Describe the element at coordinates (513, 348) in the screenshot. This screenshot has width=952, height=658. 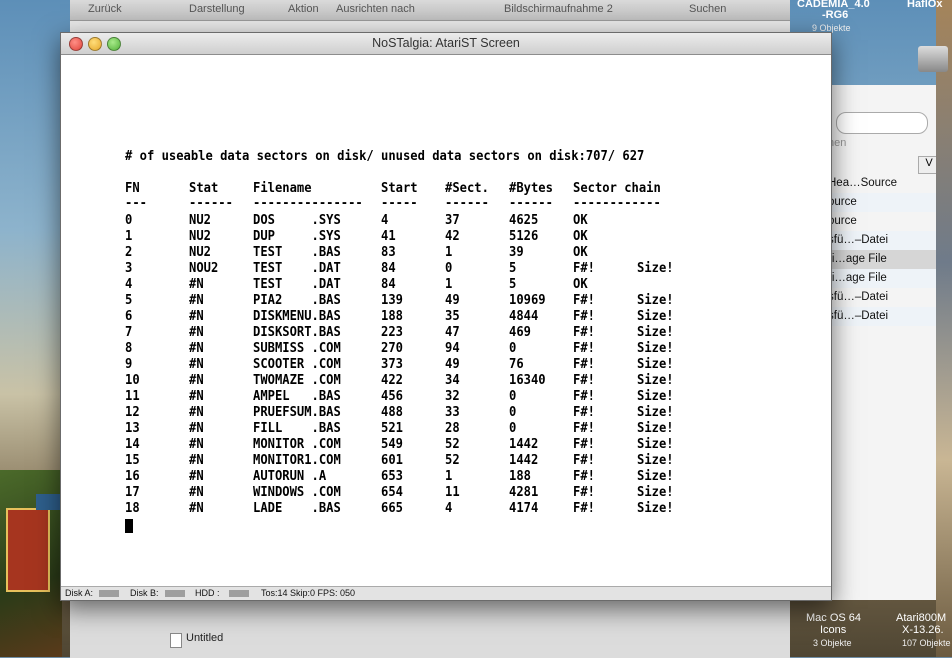
I see `file-bytes: 0` at that location.